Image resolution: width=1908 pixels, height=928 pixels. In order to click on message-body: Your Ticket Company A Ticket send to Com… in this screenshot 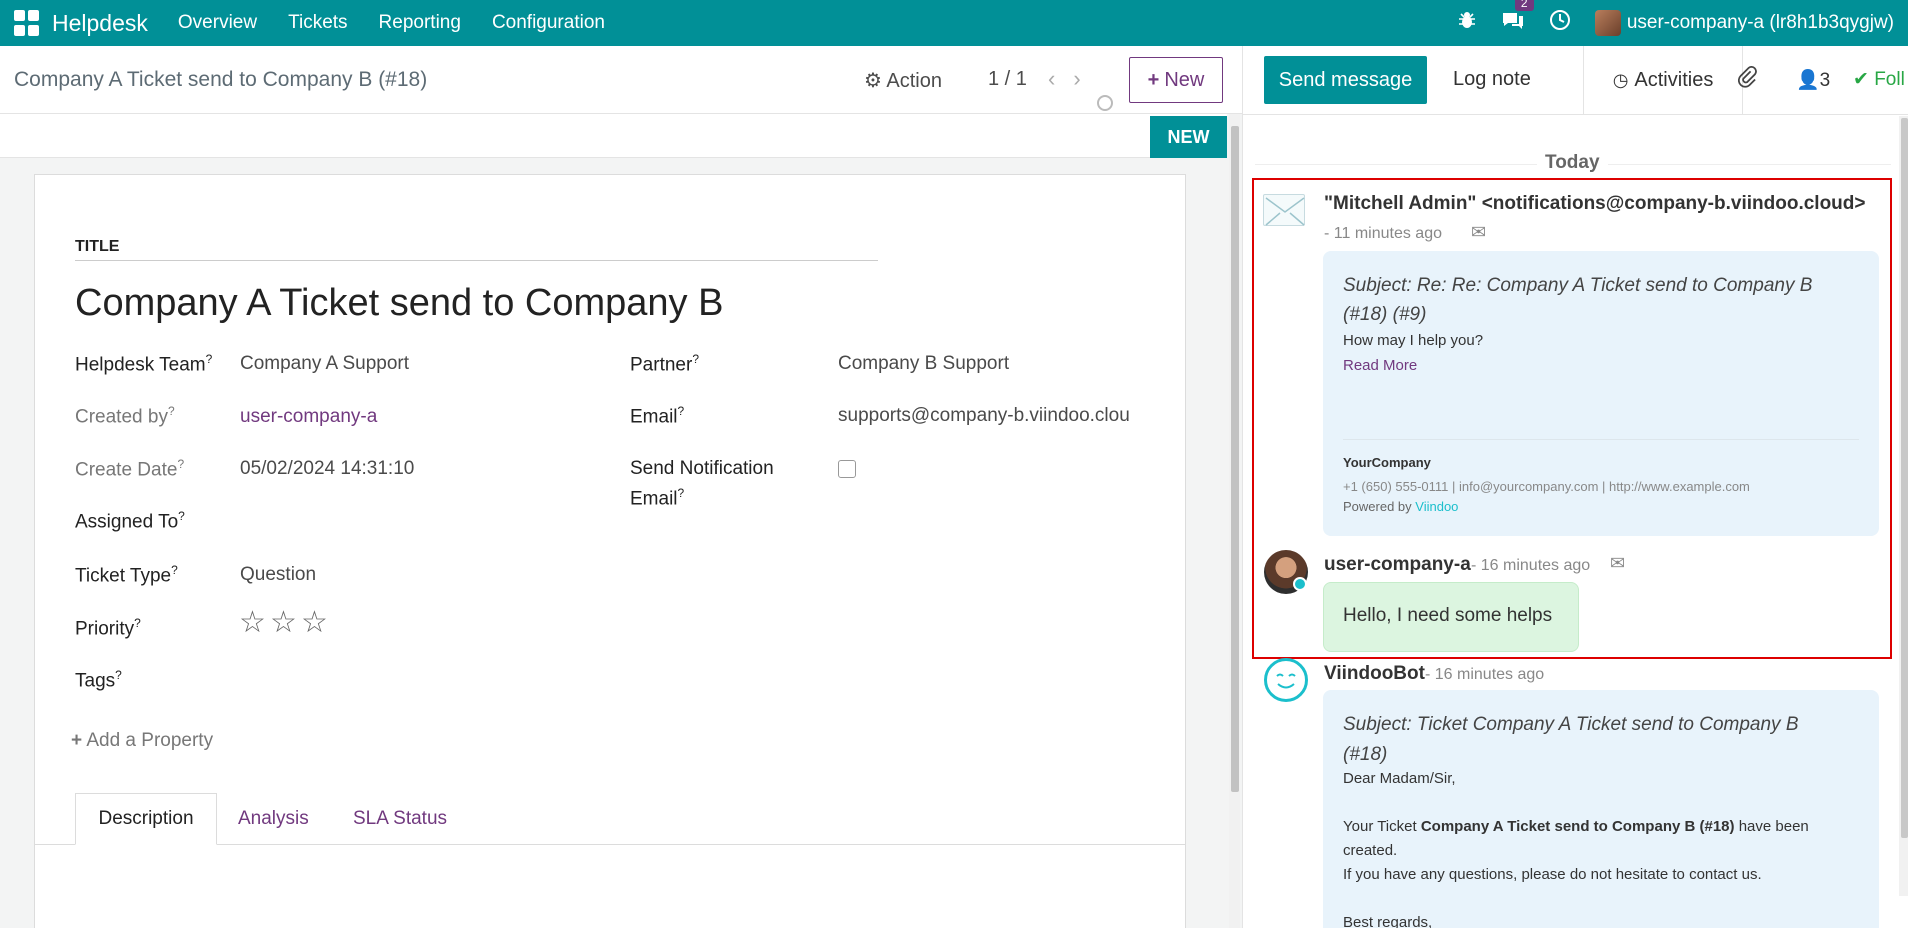, I will do `click(1576, 827)`.